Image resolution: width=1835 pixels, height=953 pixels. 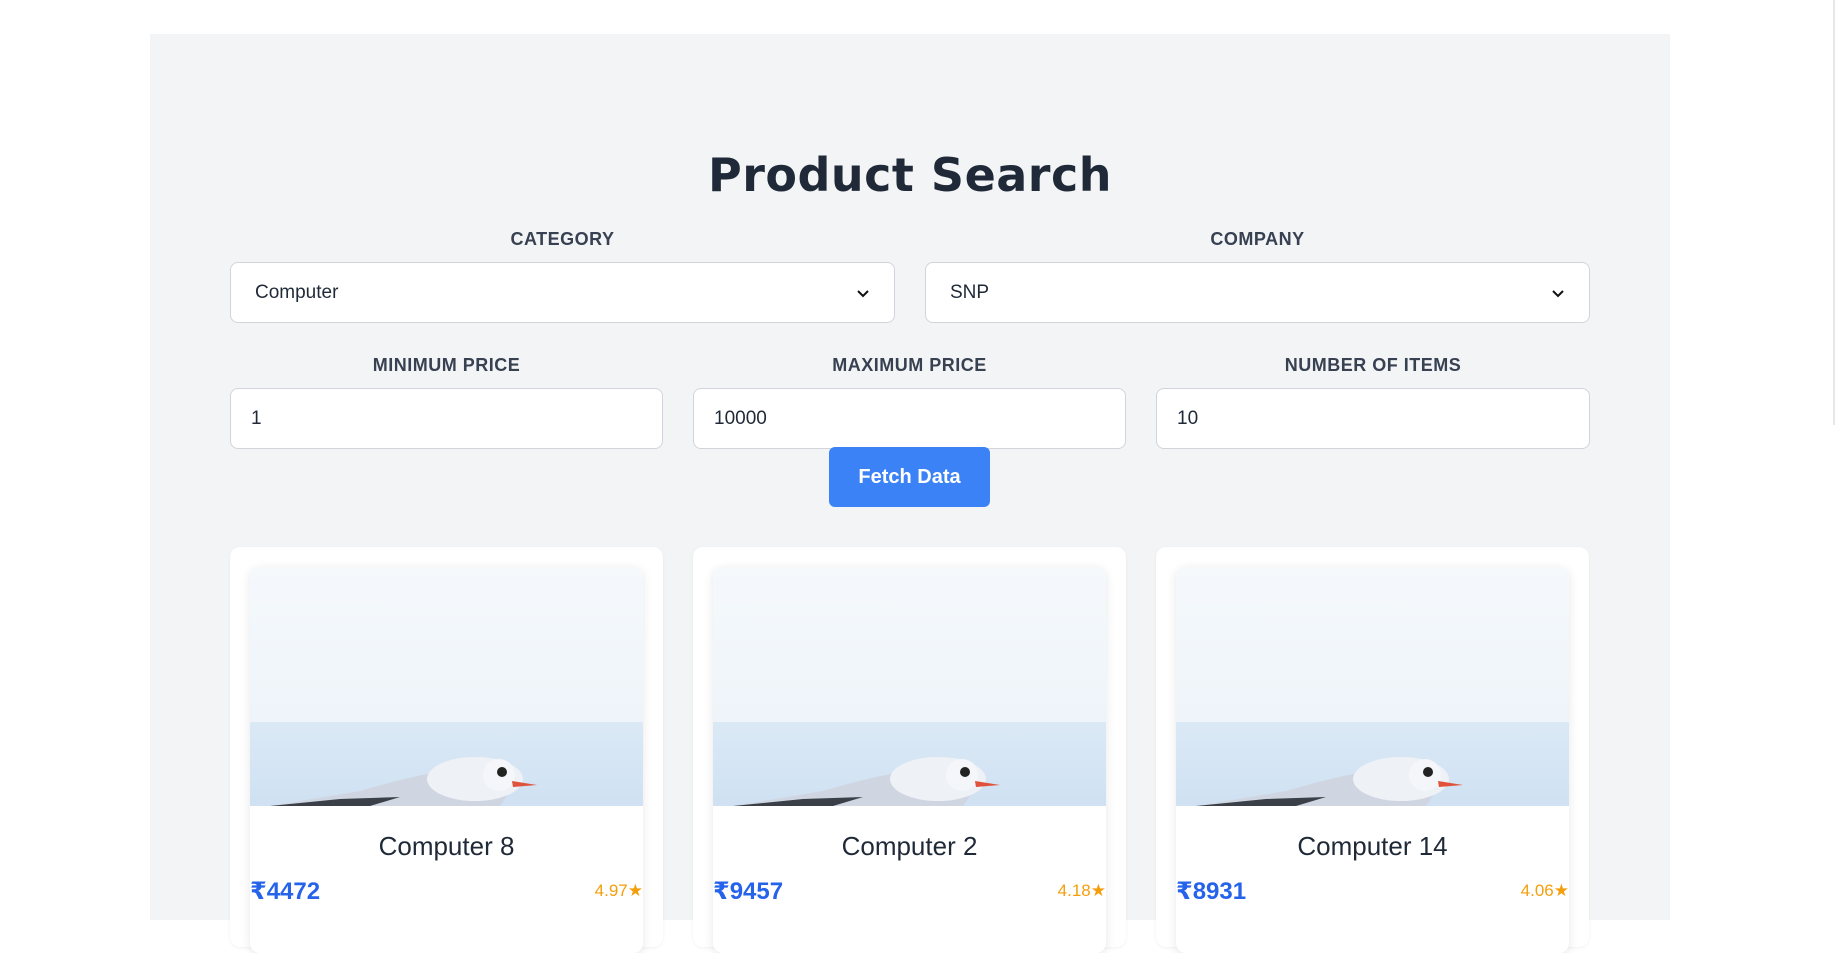 I want to click on product-name: Computer 14, so click(x=1372, y=846).